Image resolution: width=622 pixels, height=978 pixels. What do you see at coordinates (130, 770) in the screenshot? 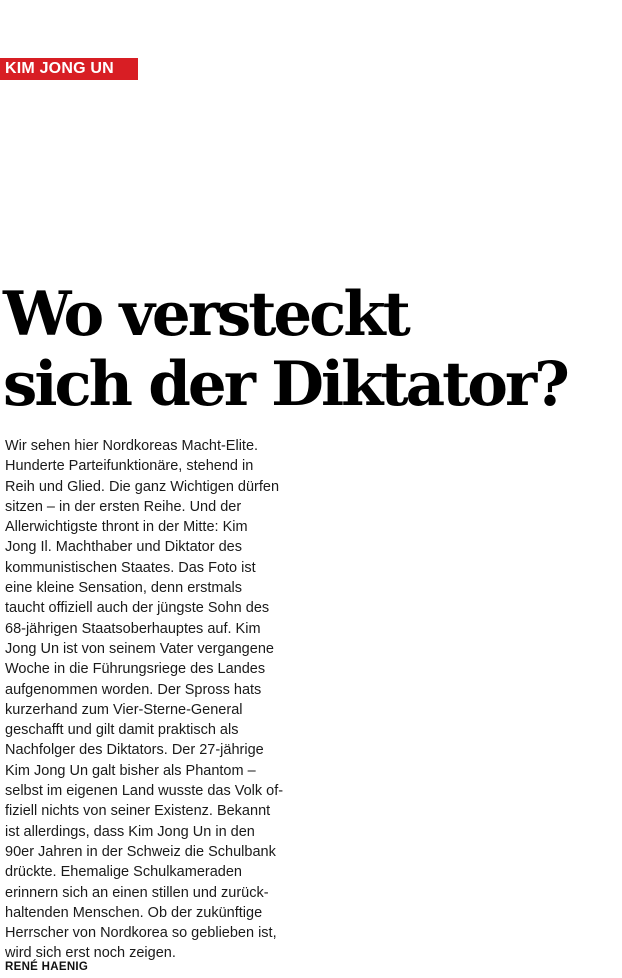
I see `body-line: Kim Jong Un galt bisher als Phantom –` at bounding box center [130, 770].